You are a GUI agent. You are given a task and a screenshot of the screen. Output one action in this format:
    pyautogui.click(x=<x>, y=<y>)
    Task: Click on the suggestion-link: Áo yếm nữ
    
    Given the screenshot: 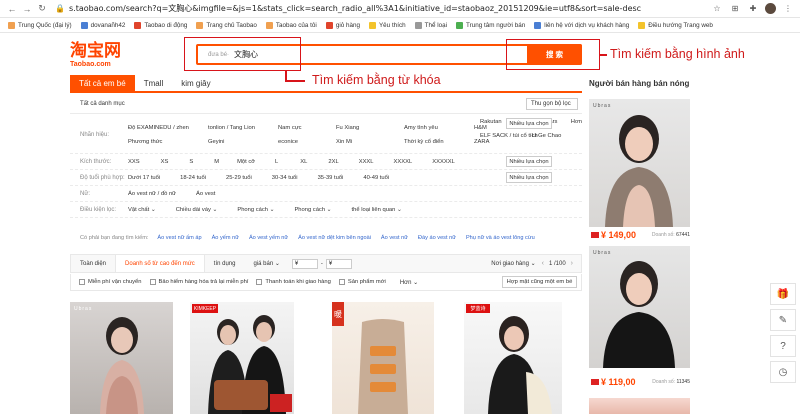 What is the action you would take?
    pyautogui.click(x=225, y=238)
    